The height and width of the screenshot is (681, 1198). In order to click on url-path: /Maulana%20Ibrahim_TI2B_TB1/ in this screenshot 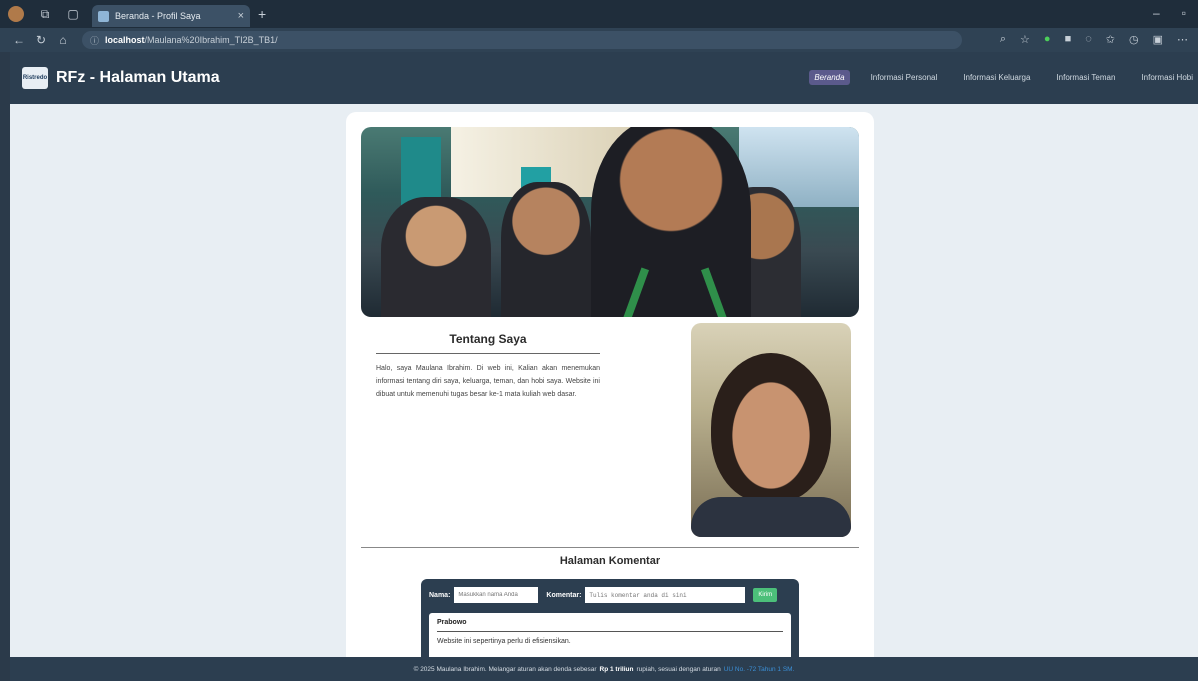, I will do `click(211, 40)`.